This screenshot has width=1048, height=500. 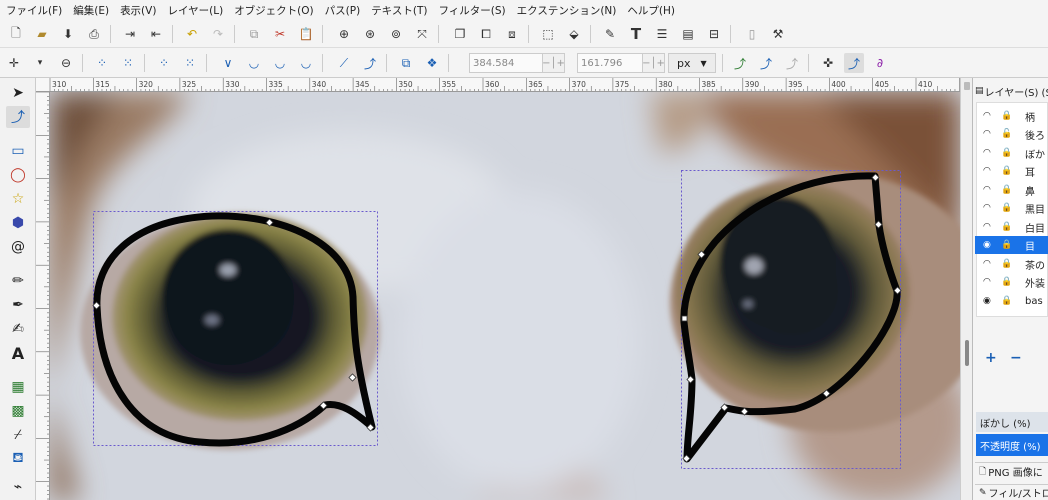 What do you see at coordinates (653, 63) in the screenshot?
I see `y-stepper: −│+` at bounding box center [653, 63].